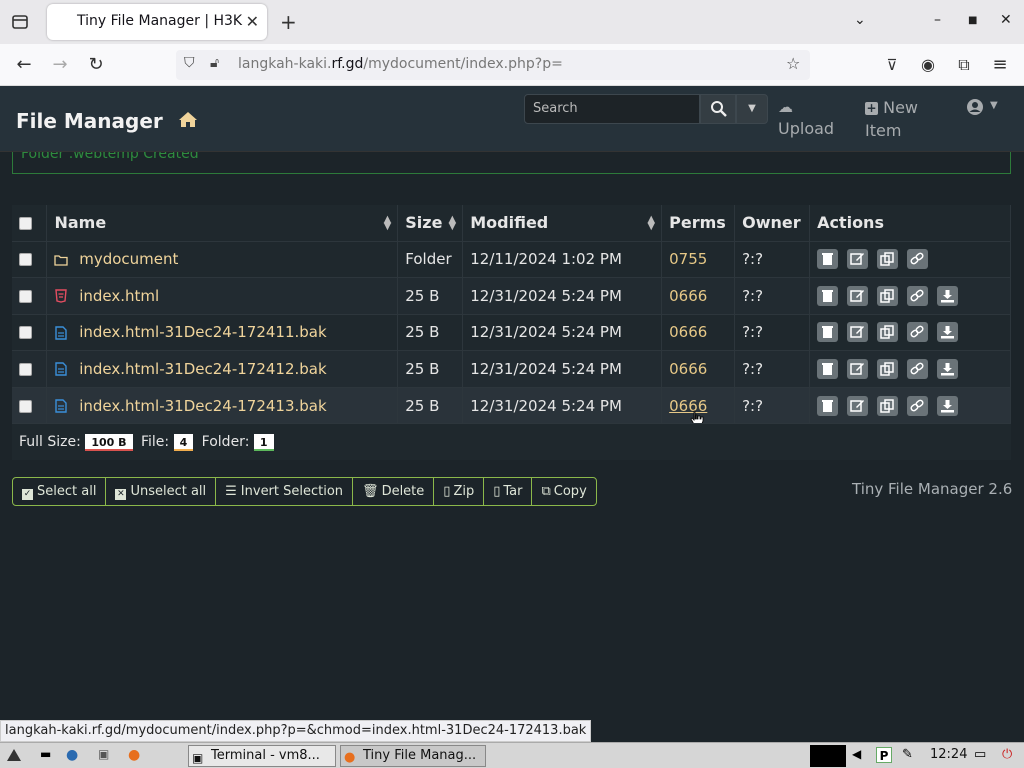  Describe the element at coordinates (214, 63) in the screenshot. I see `insecure-lock-icon: 🔓︎` at that location.